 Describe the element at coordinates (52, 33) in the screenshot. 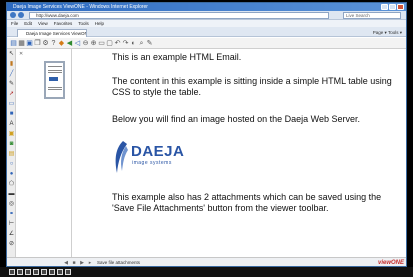

I see `tab-viewer: Daeja Image Services ViewONE` at that location.